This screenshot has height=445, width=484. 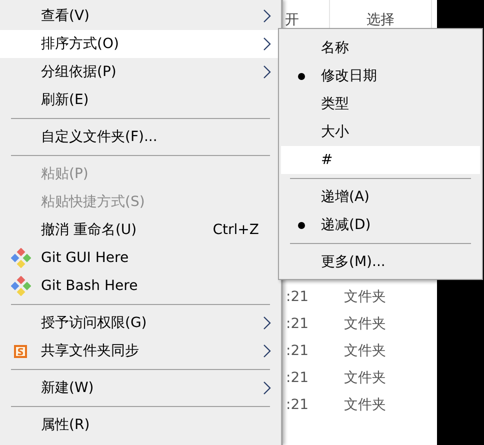 I want to click on menu-item: 撤消 重命名(U) Ctrl+Z, so click(x=140, y=230).